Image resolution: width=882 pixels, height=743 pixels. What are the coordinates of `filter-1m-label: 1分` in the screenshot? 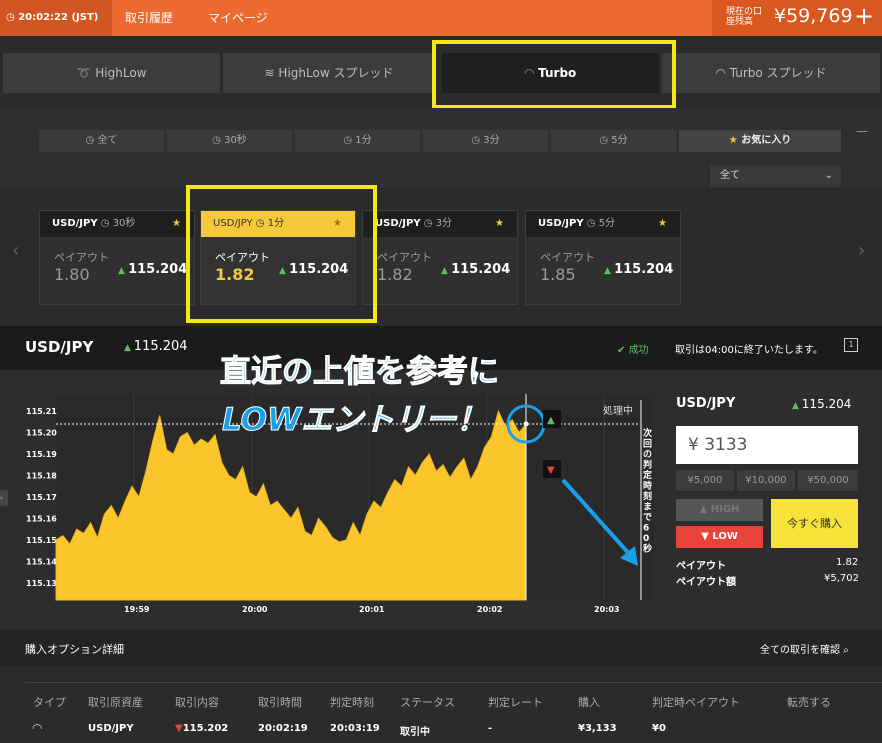 It's located at (363, 140).